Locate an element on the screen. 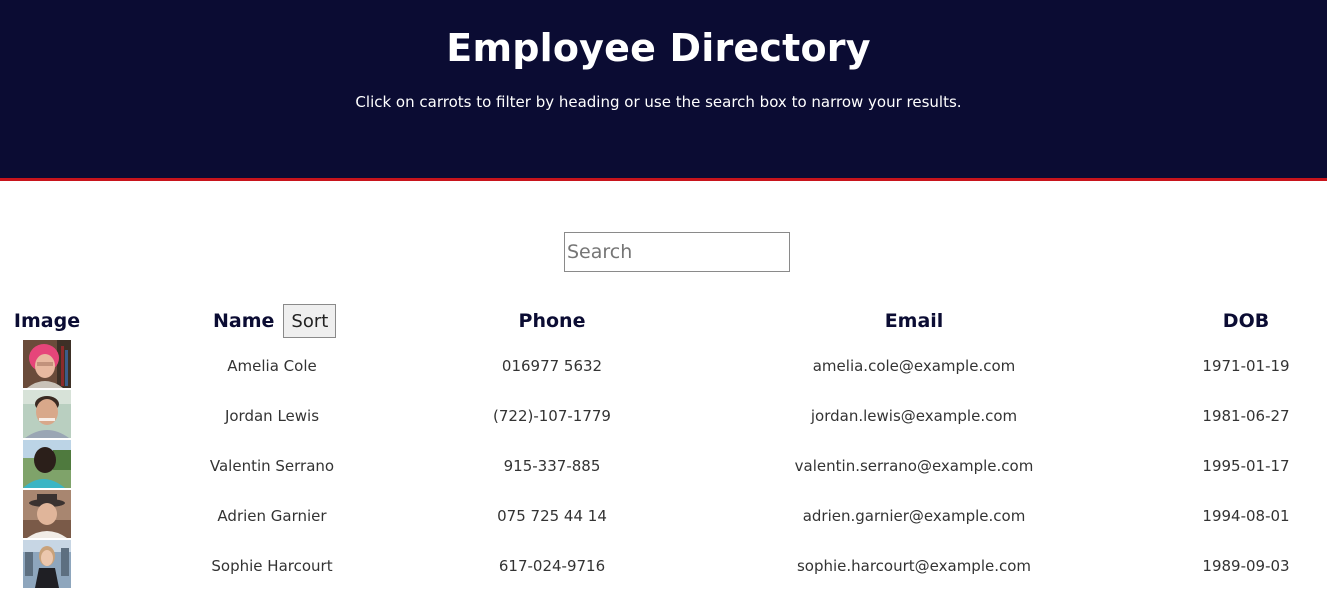  employee-name: Amelia Cole is located at coordinates (272, 366).